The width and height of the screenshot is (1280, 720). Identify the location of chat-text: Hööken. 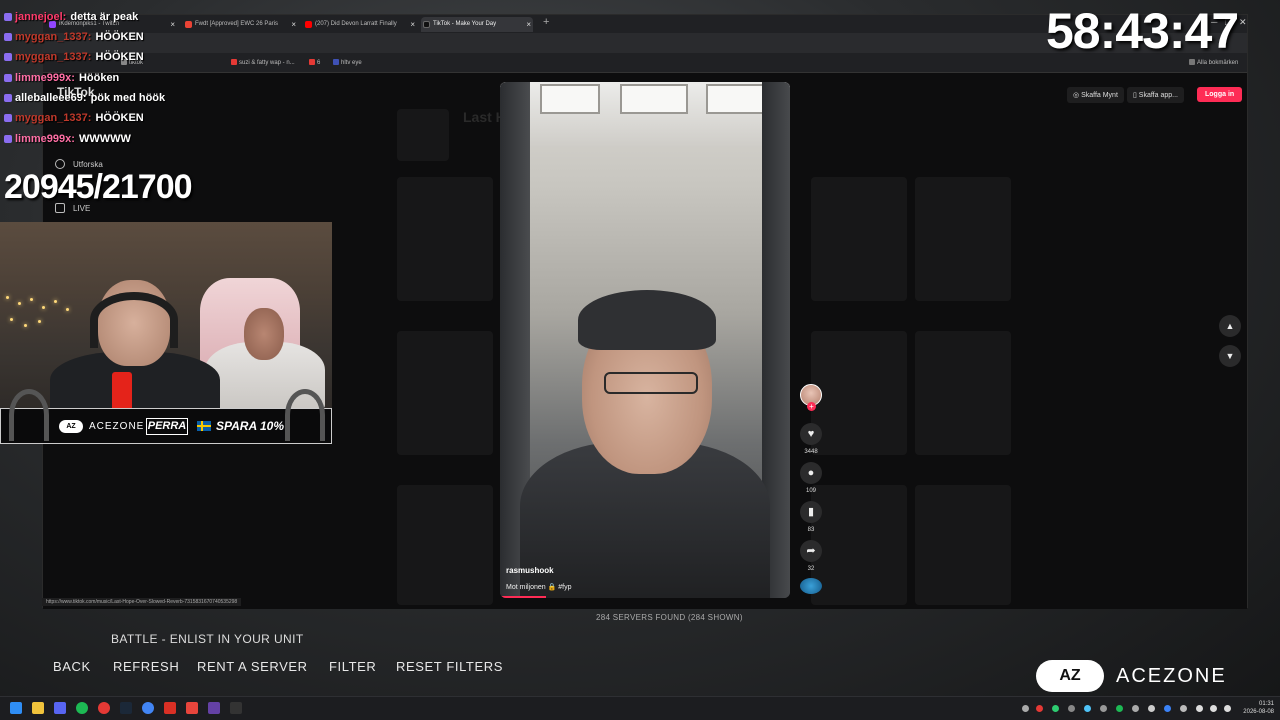
(99, 78).